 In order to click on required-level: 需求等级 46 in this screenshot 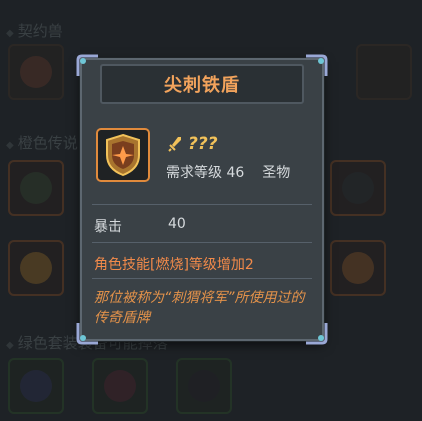, I will do `click(205, 173)`.